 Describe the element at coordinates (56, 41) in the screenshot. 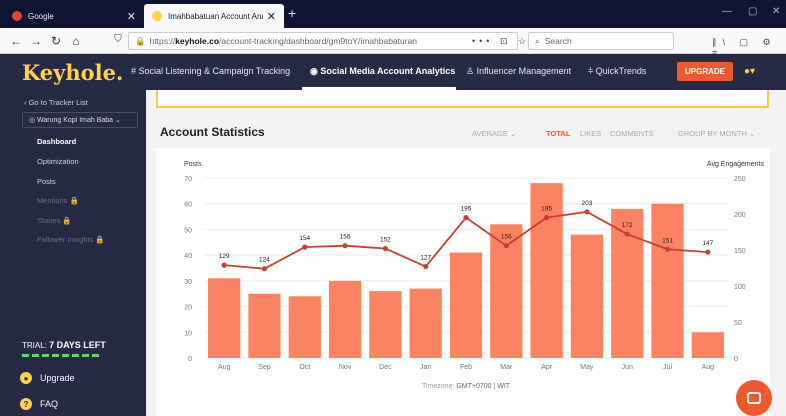

I see `reload-icon: ↻` at that location.